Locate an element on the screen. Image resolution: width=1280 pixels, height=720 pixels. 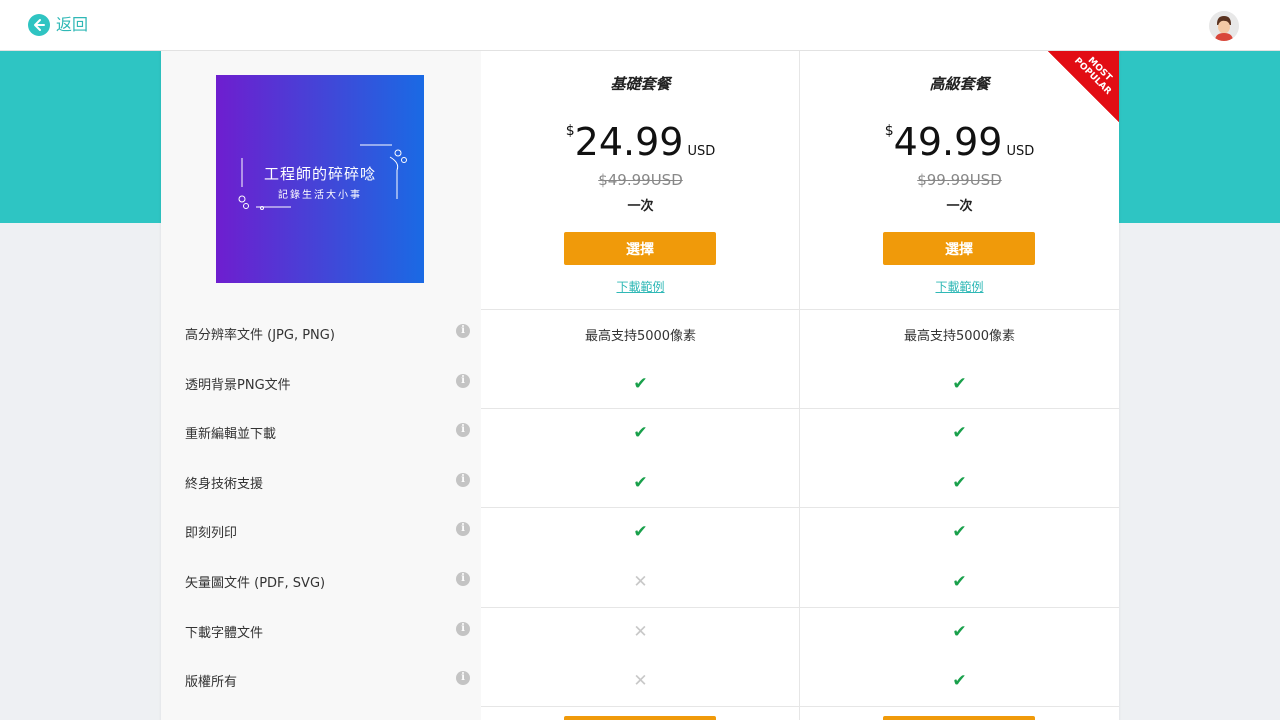
feature-row: 透明背景PNG文件 i is located at coordinates (321, 384).